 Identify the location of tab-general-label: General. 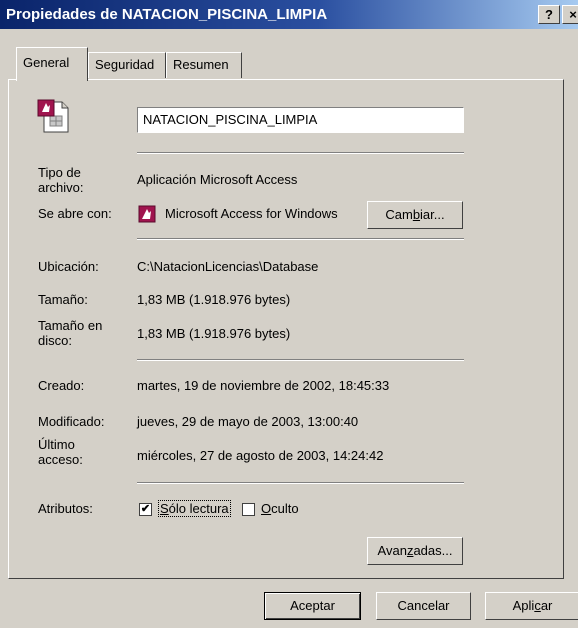
(46, 62).